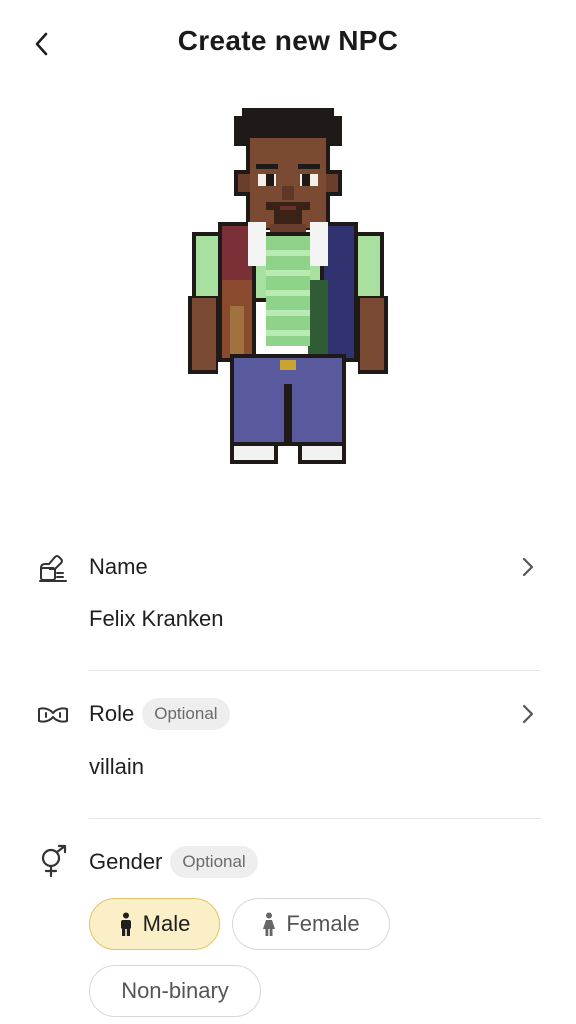  Describe the element at coordinates (117, 766) in the screenshot. I see `role-value: villain` at that location.